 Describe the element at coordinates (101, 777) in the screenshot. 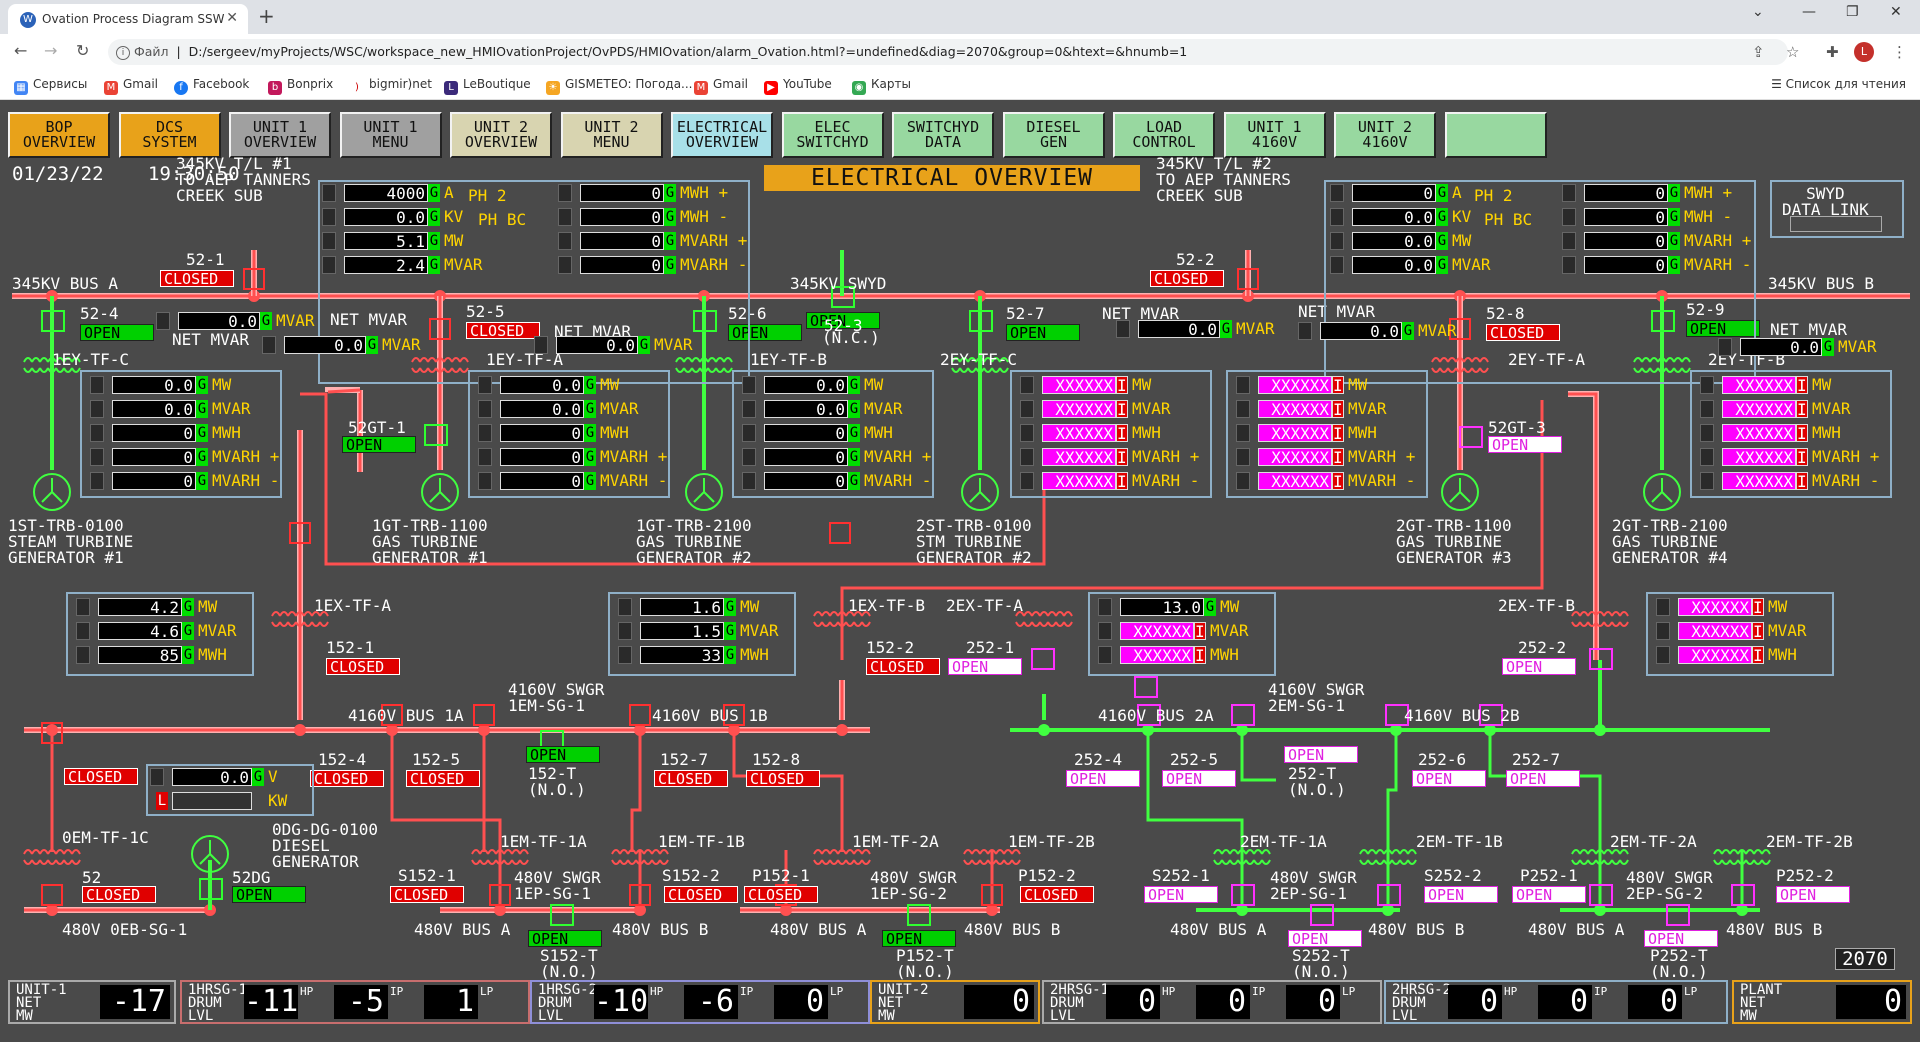

I see `breaker-status-0em: CLOSED` at that location.